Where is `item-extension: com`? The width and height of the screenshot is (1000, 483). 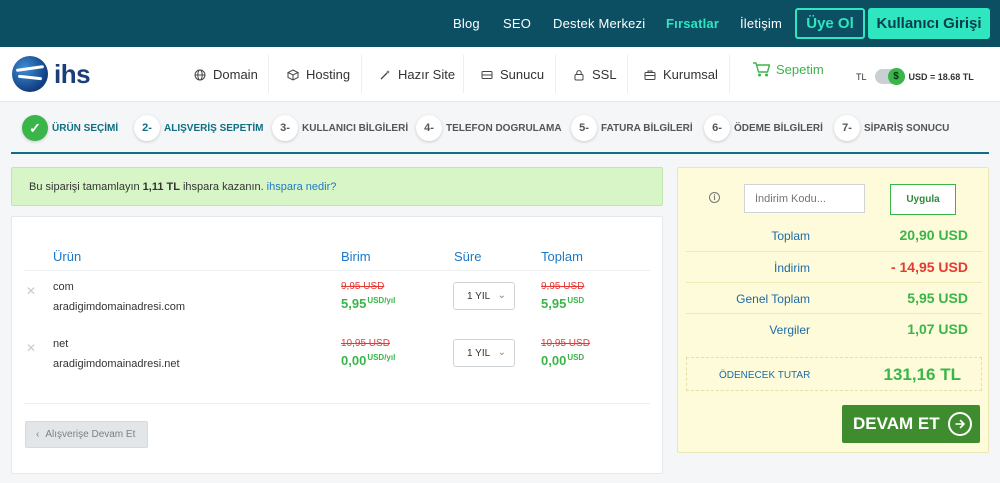 item-extension: com is located at coordinates (63, 287).